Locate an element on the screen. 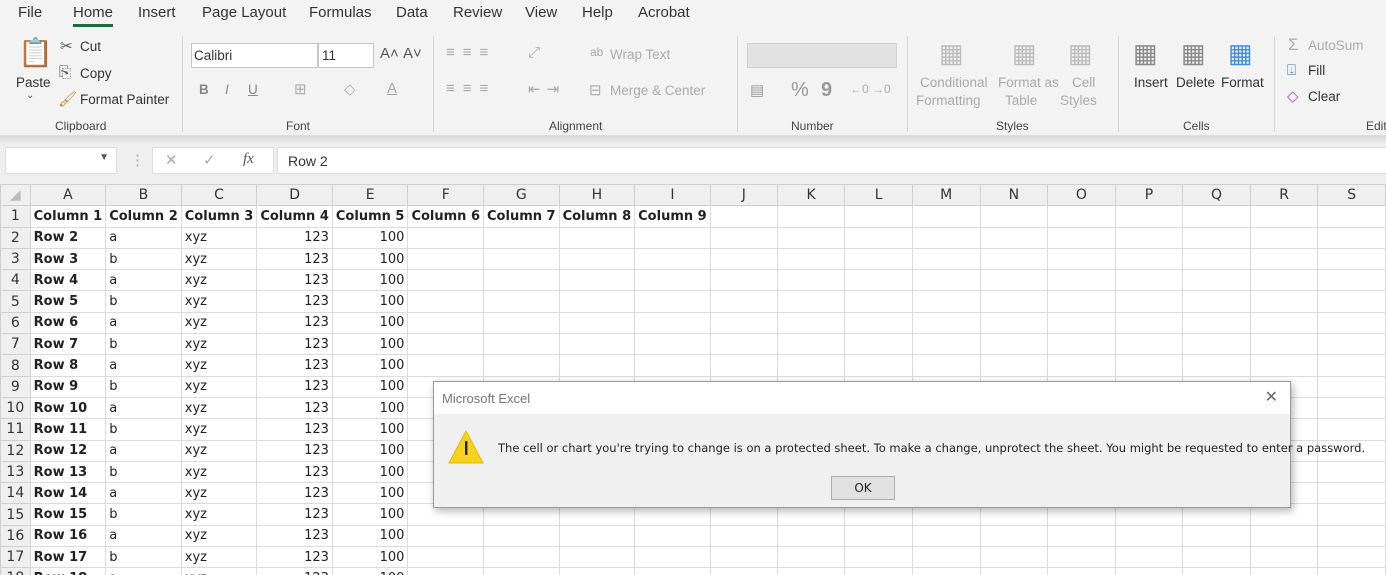  tab-home: Home is located at coordinates (93, 15).